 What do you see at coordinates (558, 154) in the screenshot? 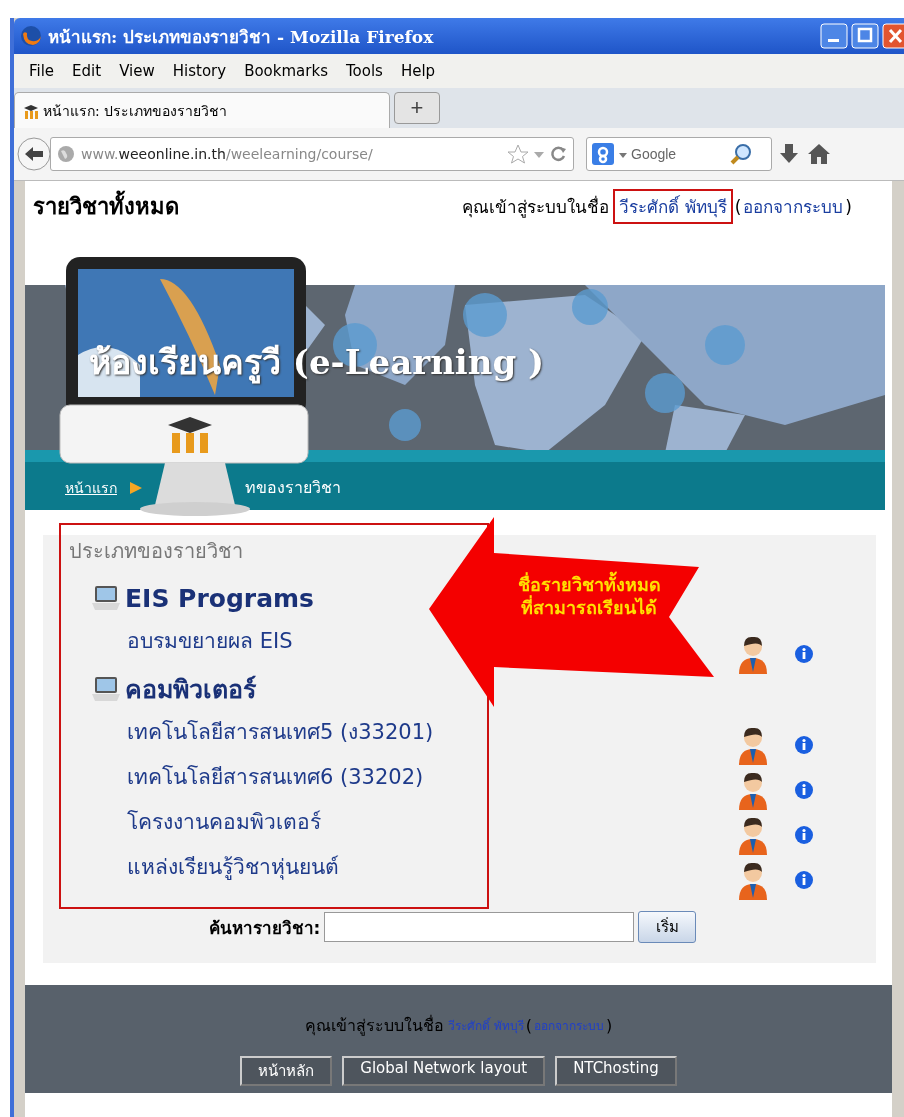
I see `reload-icon` at bounding box center [558, 154].